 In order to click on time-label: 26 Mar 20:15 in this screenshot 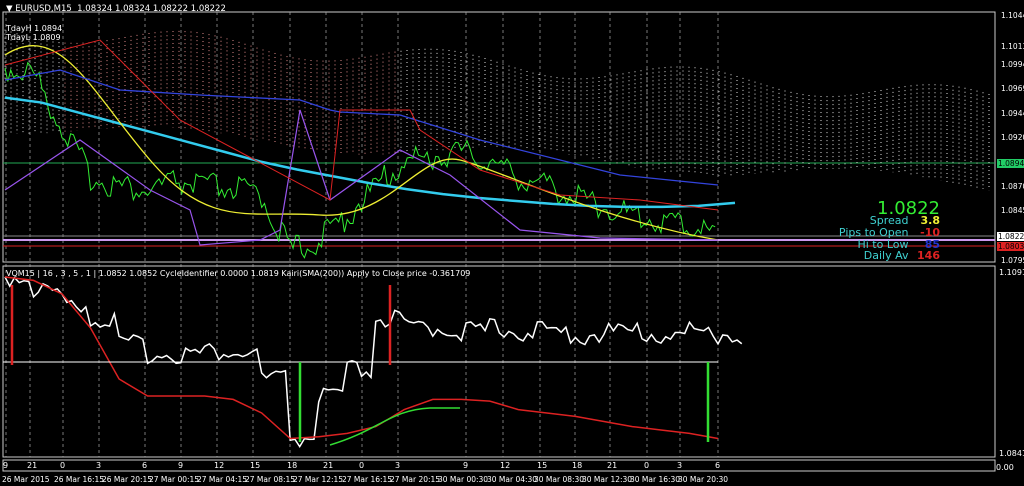, I will do `click(127, 479)`.